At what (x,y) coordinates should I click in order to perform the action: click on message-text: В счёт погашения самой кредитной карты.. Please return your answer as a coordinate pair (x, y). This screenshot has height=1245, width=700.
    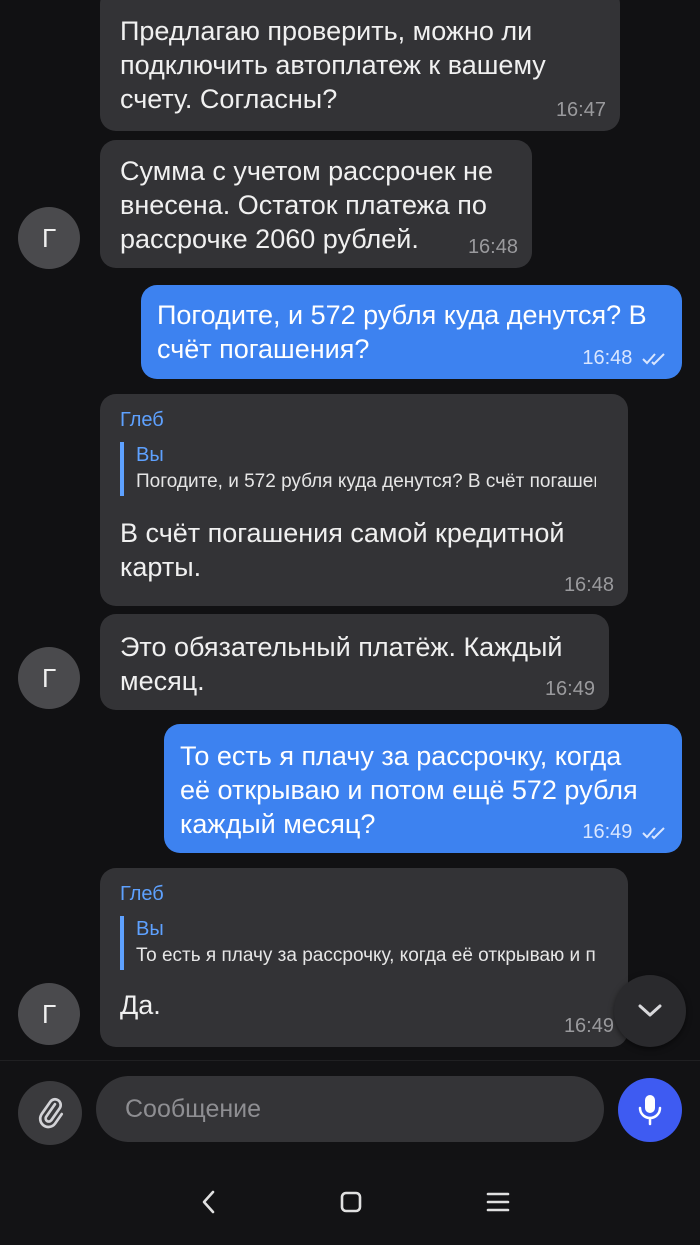
    Looking at the image, I should click on (342, 550).